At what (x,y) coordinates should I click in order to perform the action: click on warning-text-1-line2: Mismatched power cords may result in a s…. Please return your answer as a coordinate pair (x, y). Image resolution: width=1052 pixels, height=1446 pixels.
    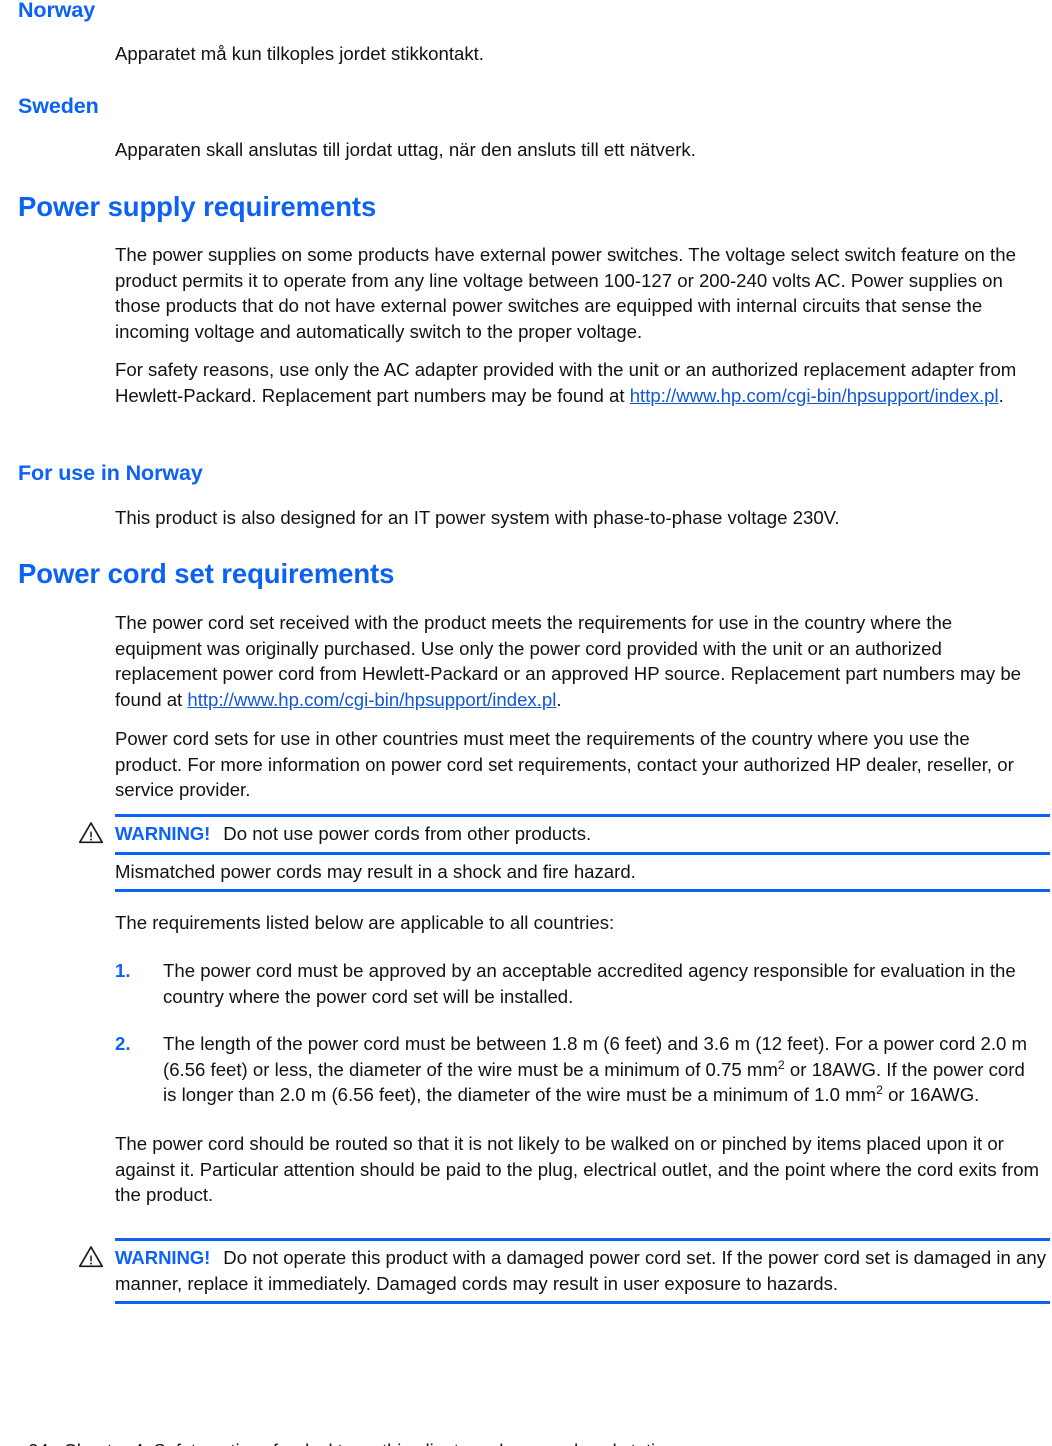
    Looking at the image, I should click on (375, 871).